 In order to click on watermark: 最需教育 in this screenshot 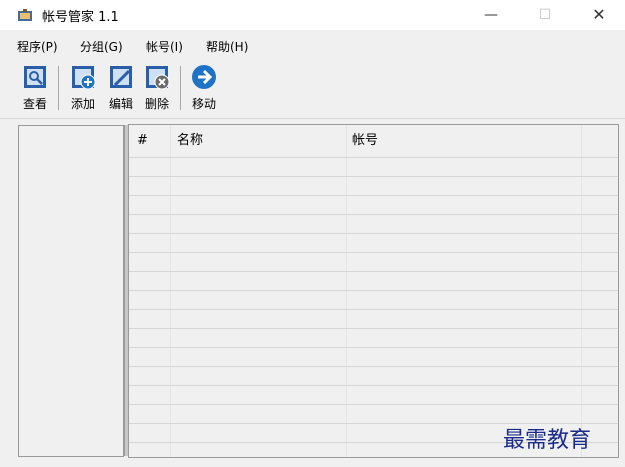, I will do `click(547, 440)`.